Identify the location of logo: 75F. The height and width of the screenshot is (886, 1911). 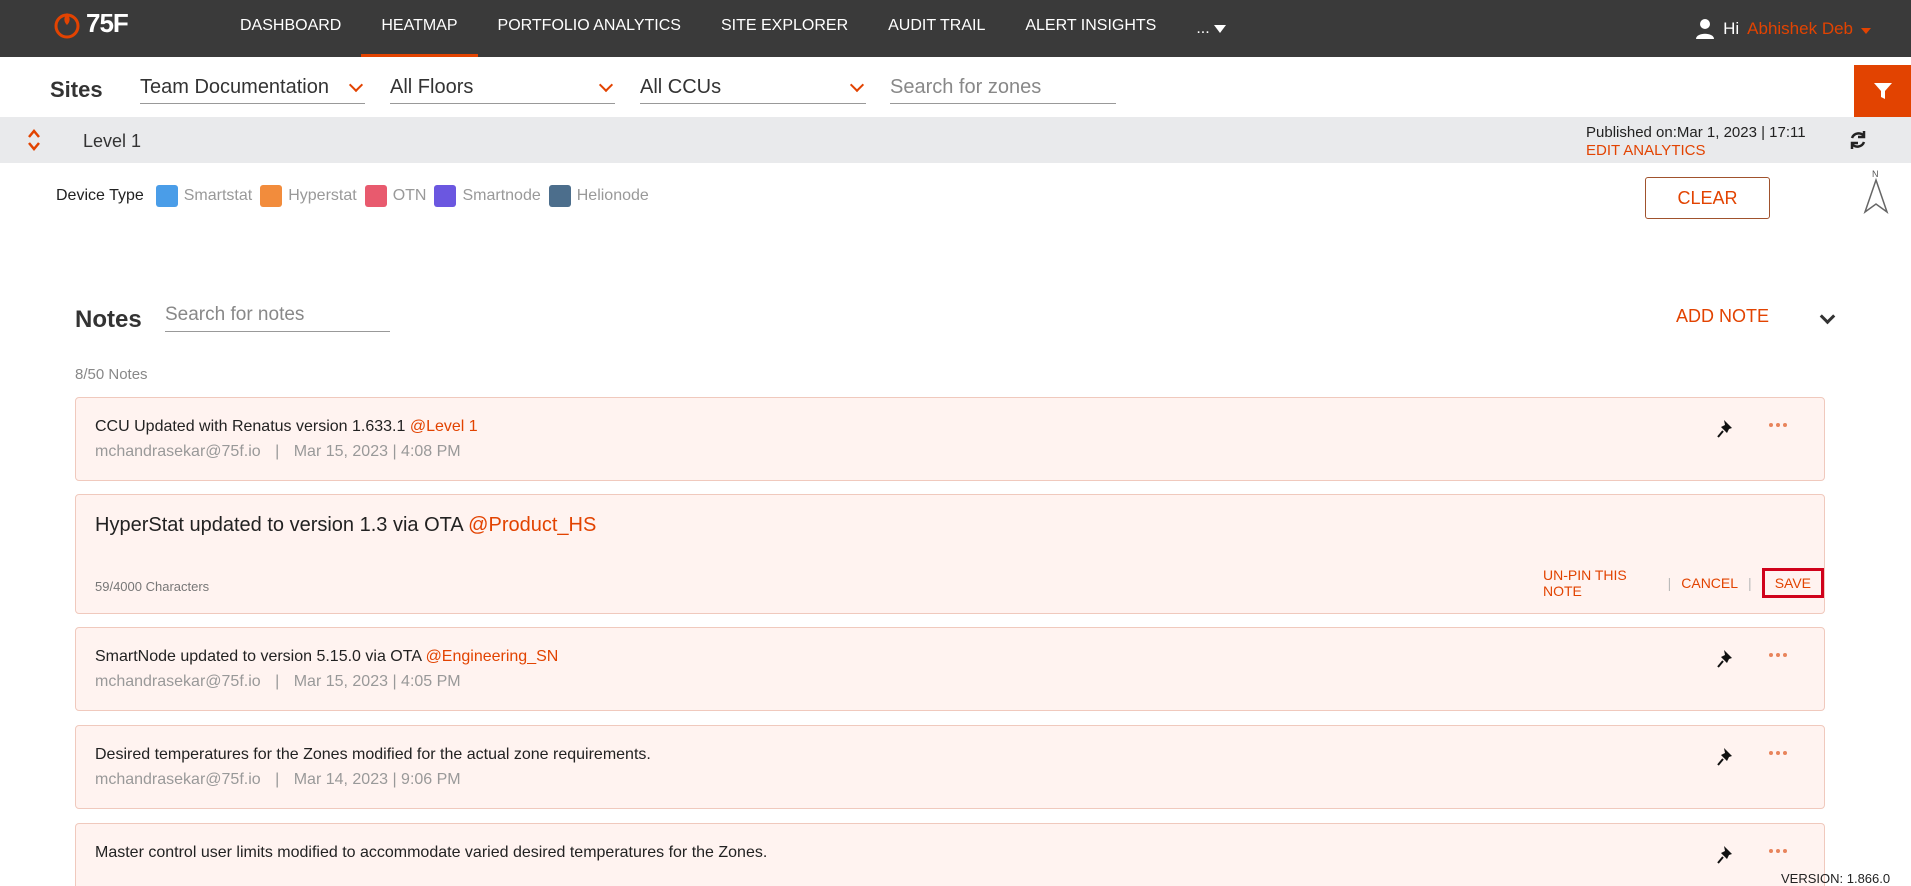
(90, 23).